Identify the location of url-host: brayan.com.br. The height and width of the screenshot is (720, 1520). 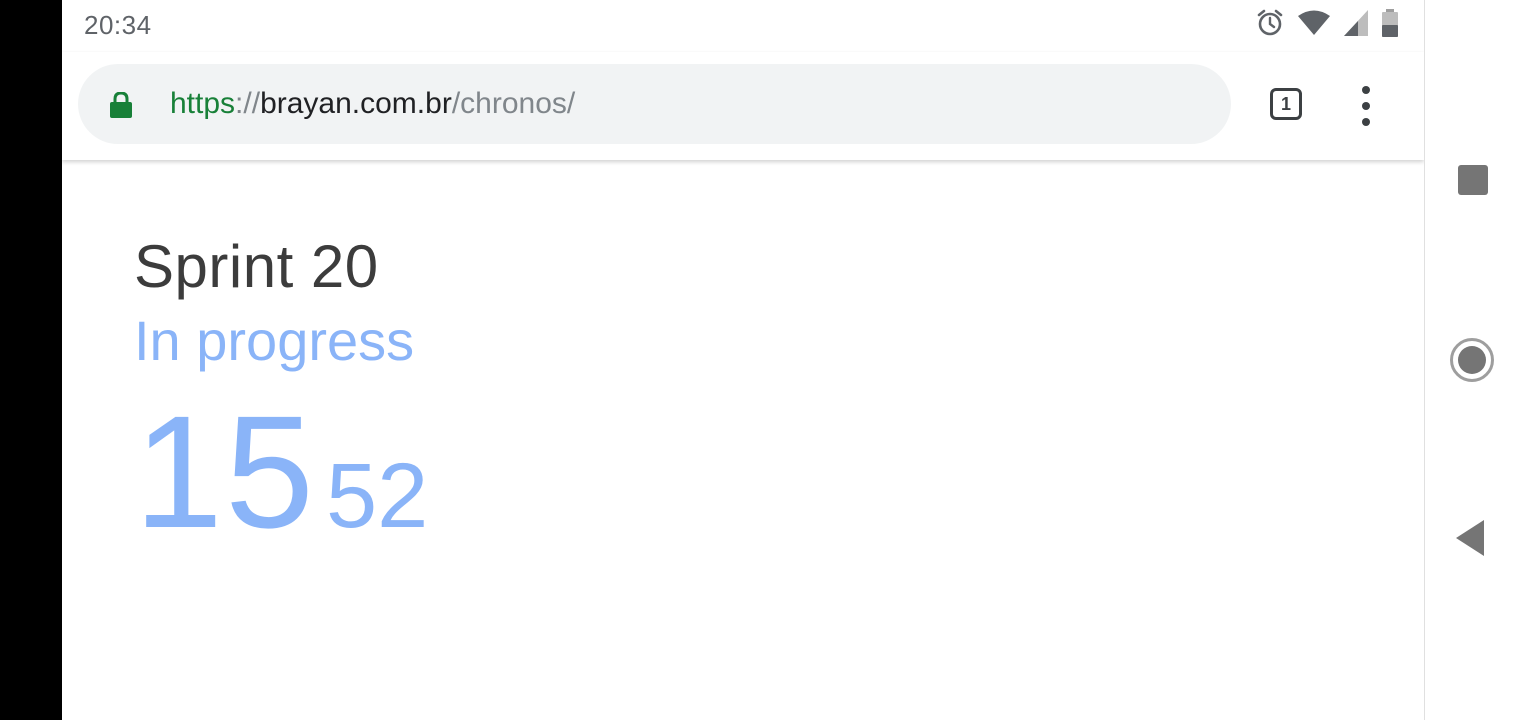
(356, 103).